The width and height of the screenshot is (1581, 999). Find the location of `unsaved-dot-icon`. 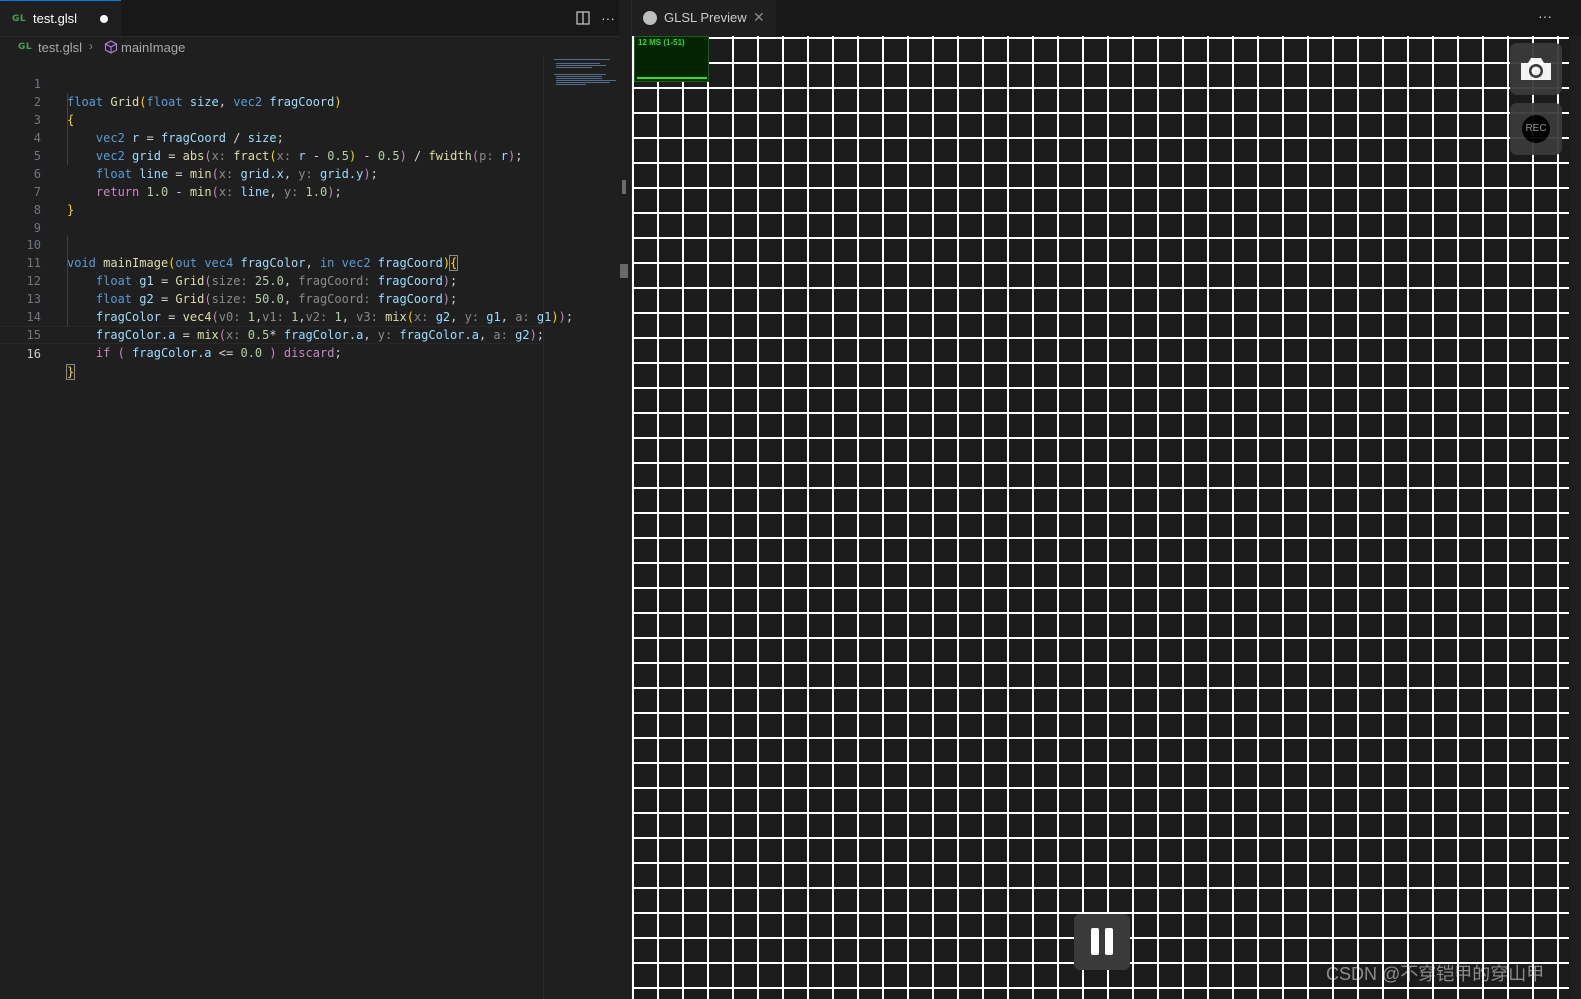

unsaved-dot-icon is located at coordinates (104, 19).